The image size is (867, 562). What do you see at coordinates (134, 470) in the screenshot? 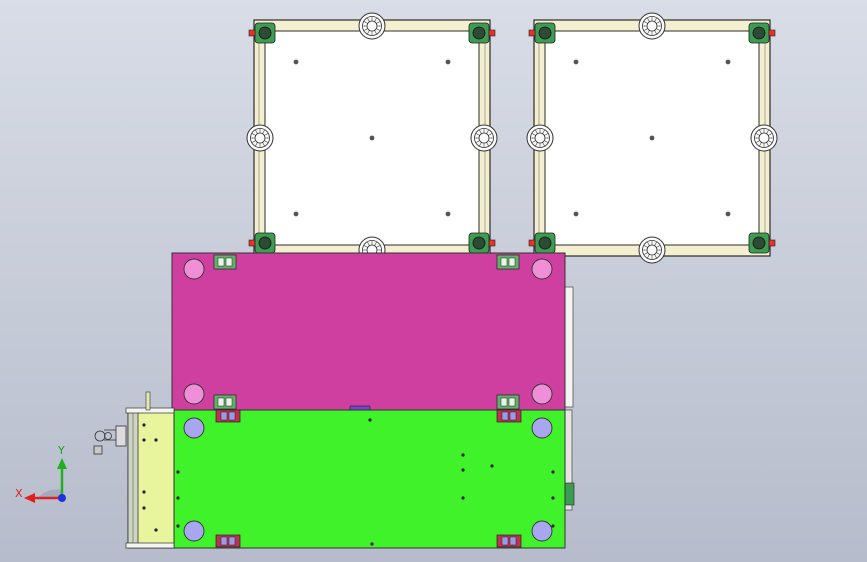
I see `side-guide-block` at bounding box center [134, 470].